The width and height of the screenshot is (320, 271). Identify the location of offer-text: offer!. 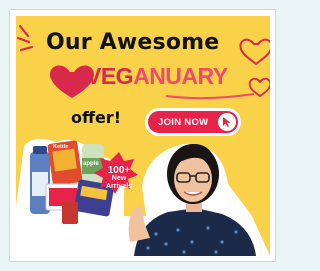
(96, 117).